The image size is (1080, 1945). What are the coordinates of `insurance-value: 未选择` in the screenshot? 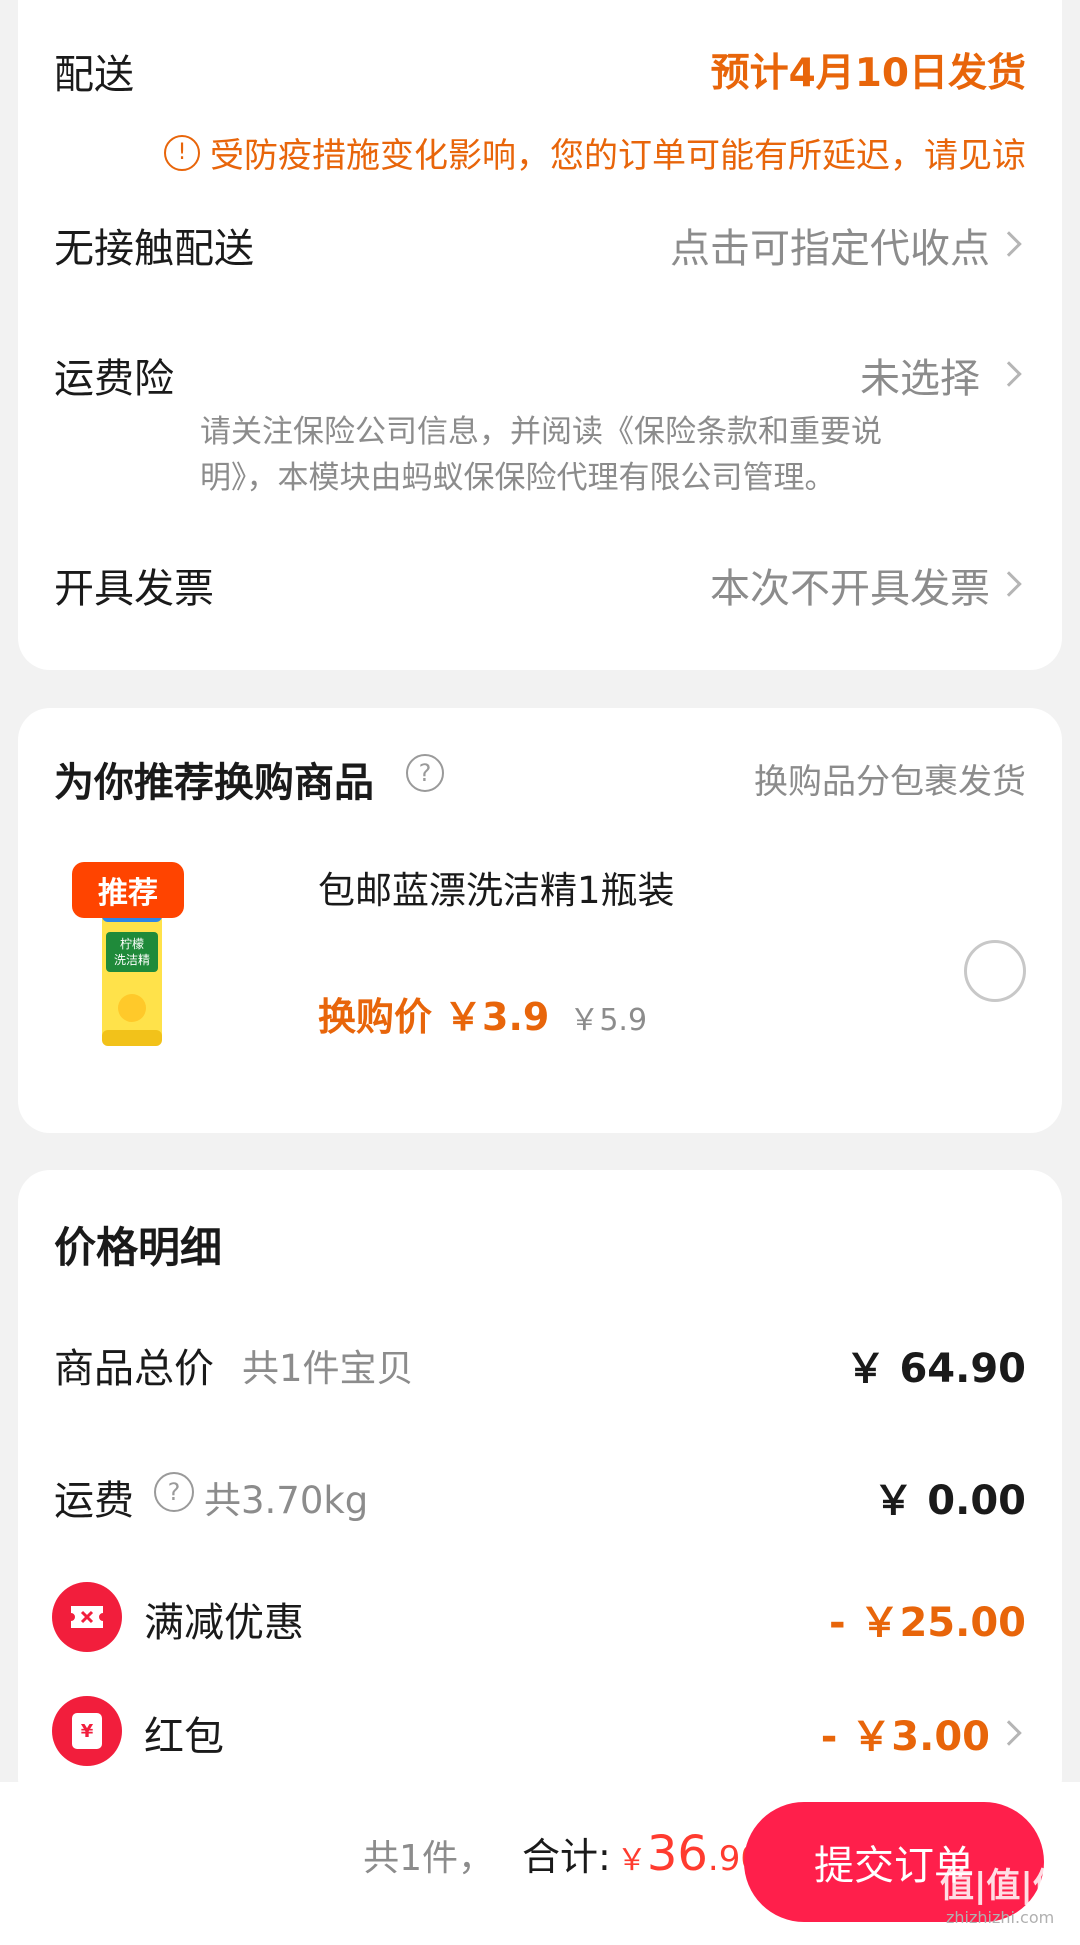 It's located at (920, 379).